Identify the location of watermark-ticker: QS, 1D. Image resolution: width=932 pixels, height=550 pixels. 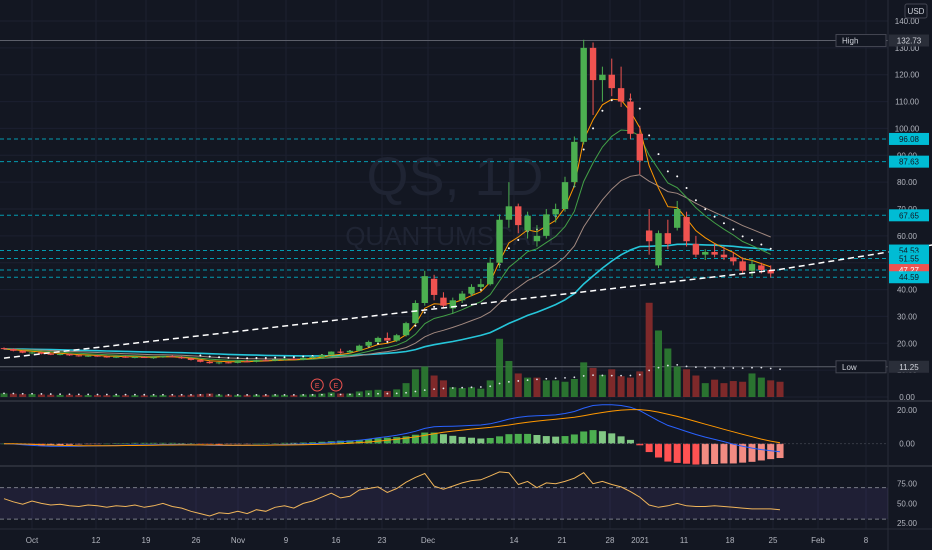
(454, 177).